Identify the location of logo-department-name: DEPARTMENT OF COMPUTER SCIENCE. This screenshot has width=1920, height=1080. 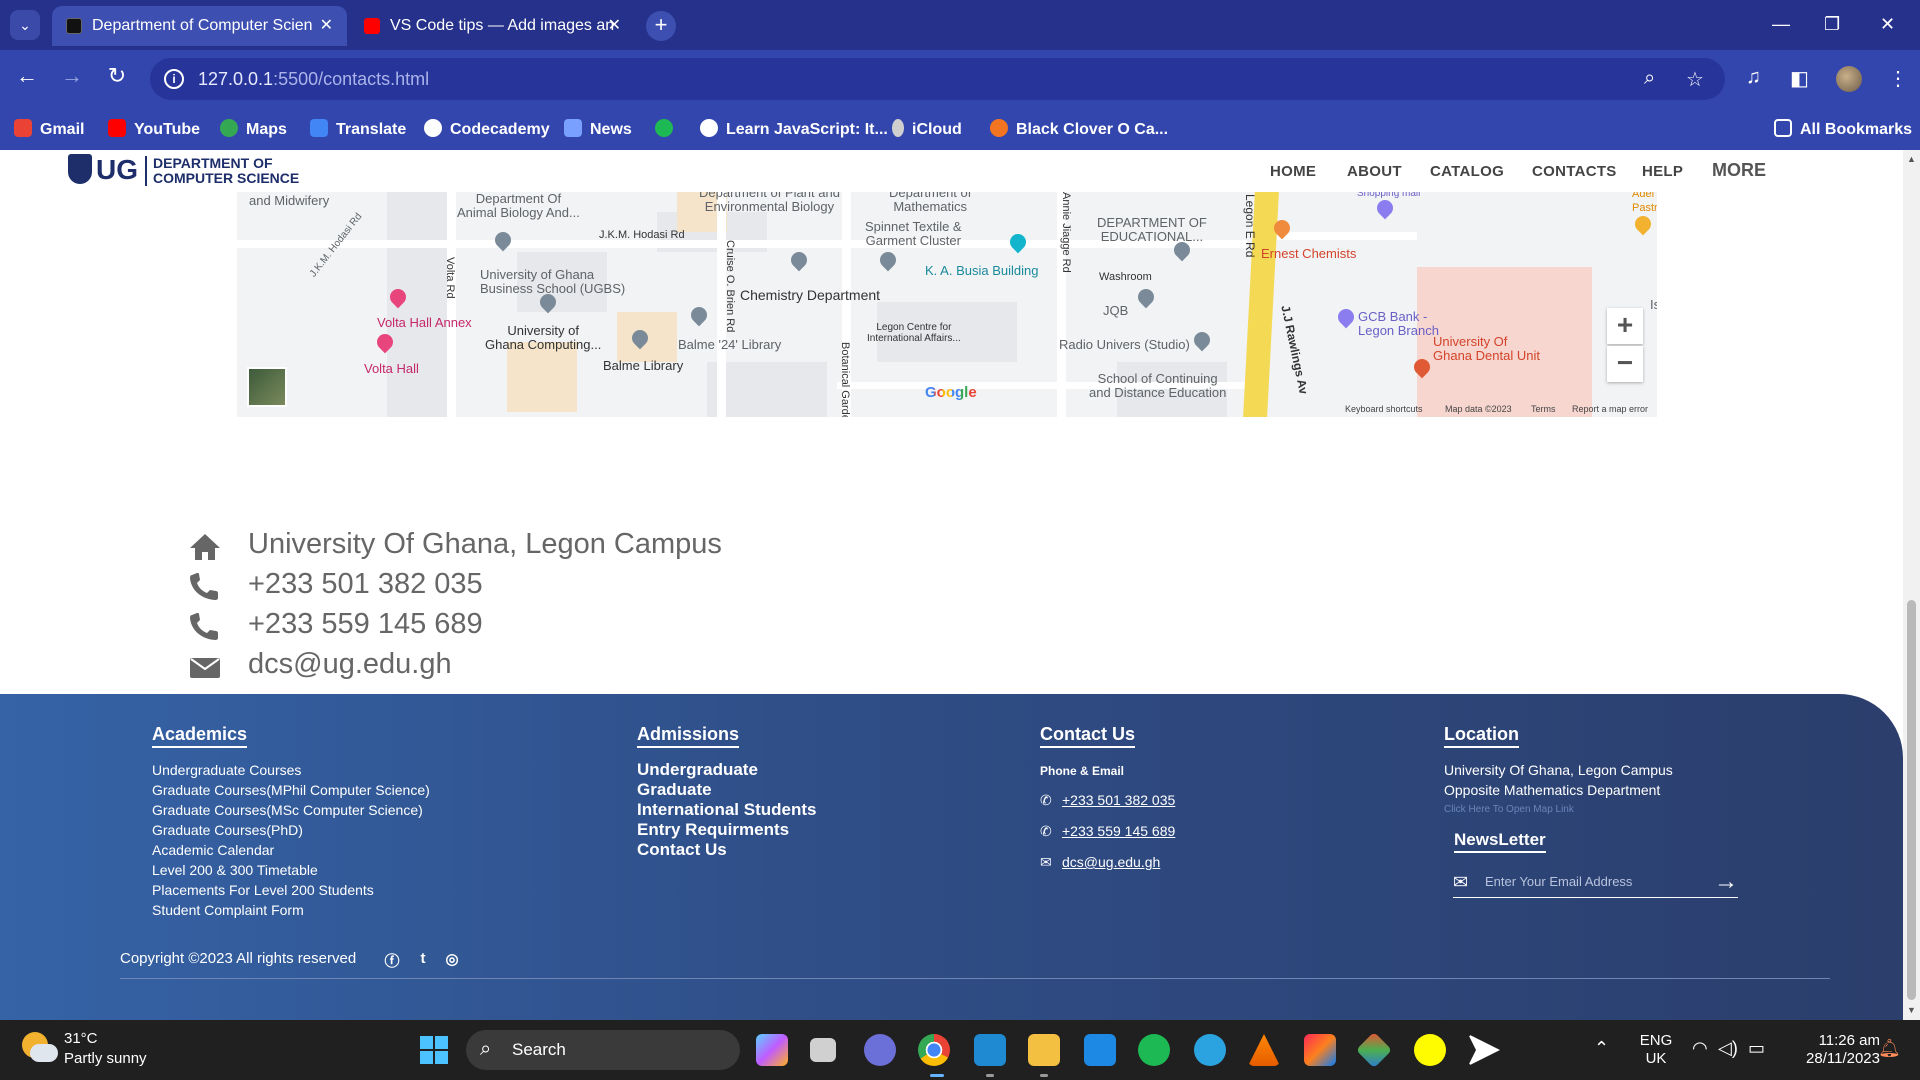
(226, 171).